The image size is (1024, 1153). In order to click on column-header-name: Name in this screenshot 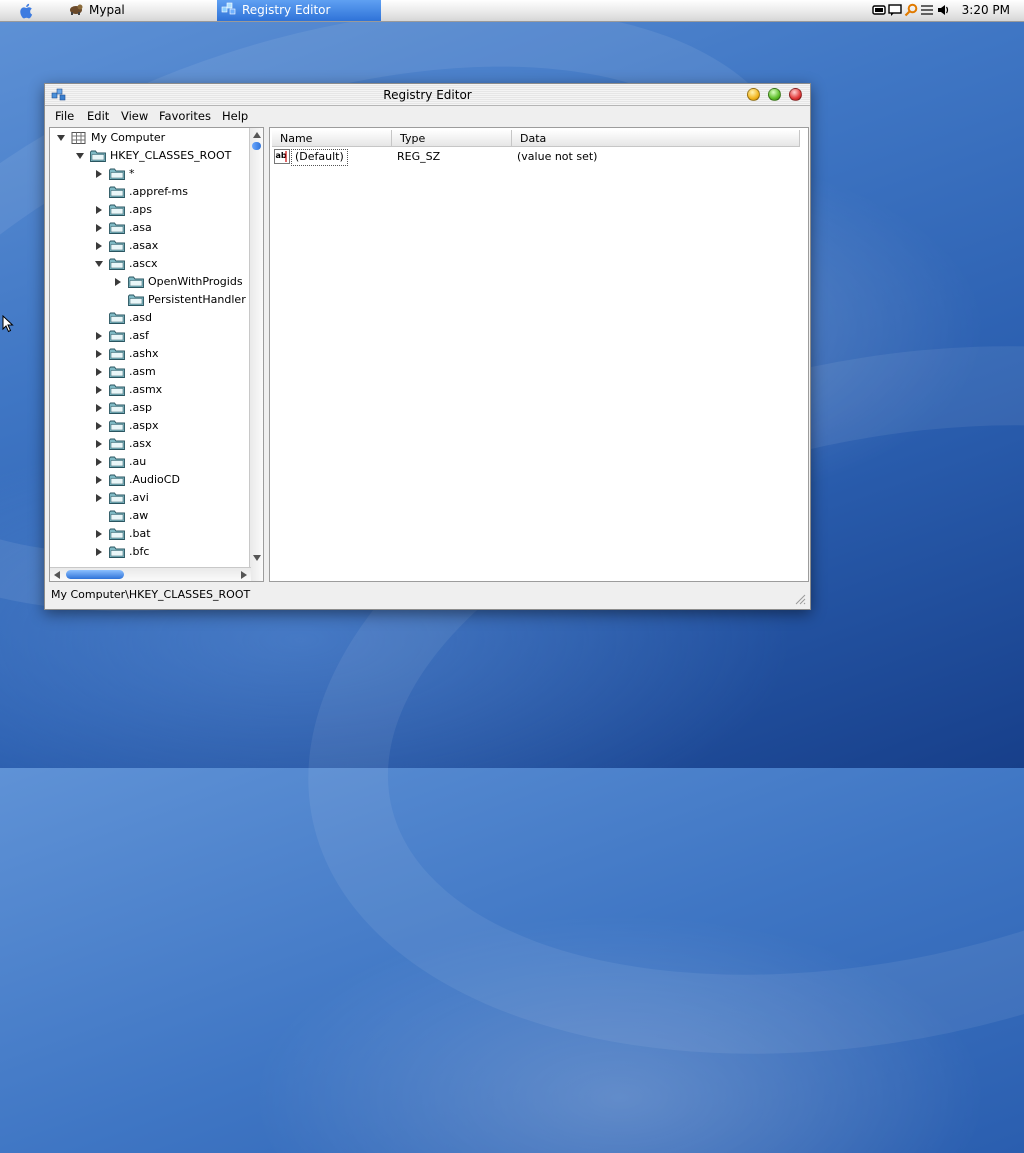, I will do `click(332, 138)`.